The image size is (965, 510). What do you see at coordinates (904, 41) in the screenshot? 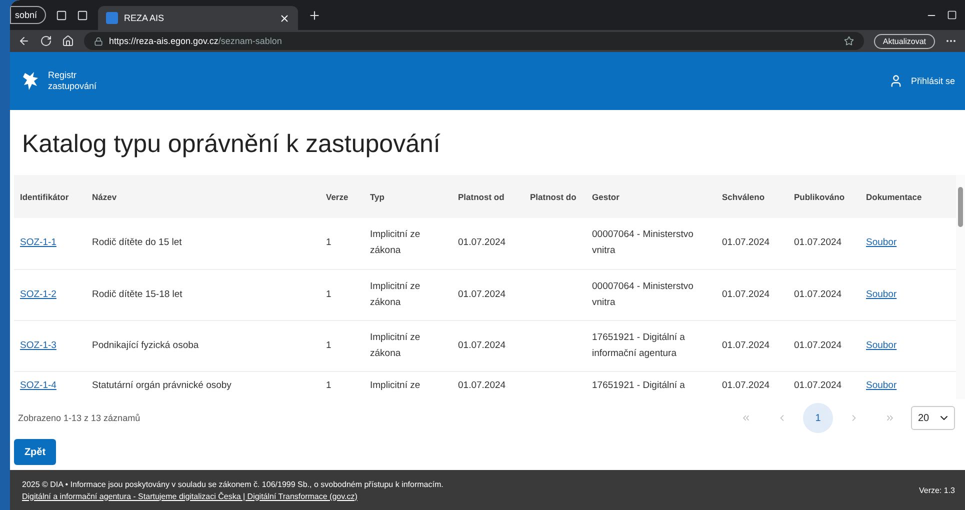
I see `update-button: Aktualizovat` at bounding box center [904, 41].